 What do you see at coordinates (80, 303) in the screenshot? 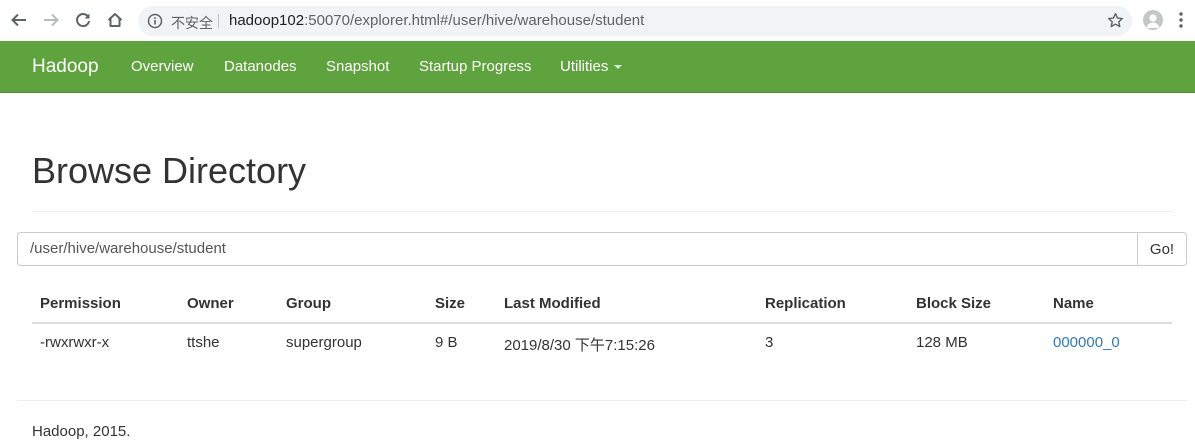
I see `col-header-permission: Permission` at bounding box center [80, 303].